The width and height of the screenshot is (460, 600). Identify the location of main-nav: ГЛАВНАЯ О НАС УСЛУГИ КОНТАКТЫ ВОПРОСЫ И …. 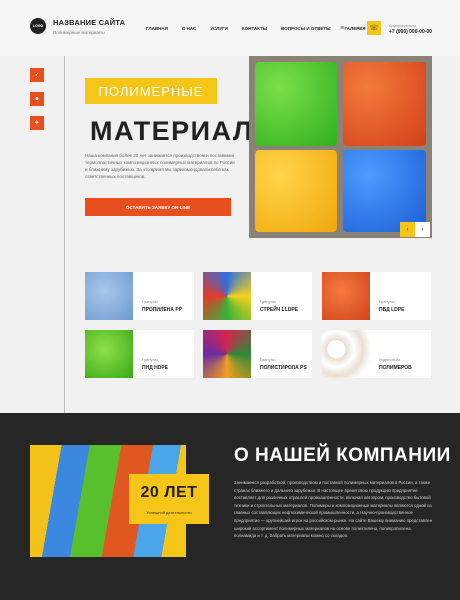
(255, 28).